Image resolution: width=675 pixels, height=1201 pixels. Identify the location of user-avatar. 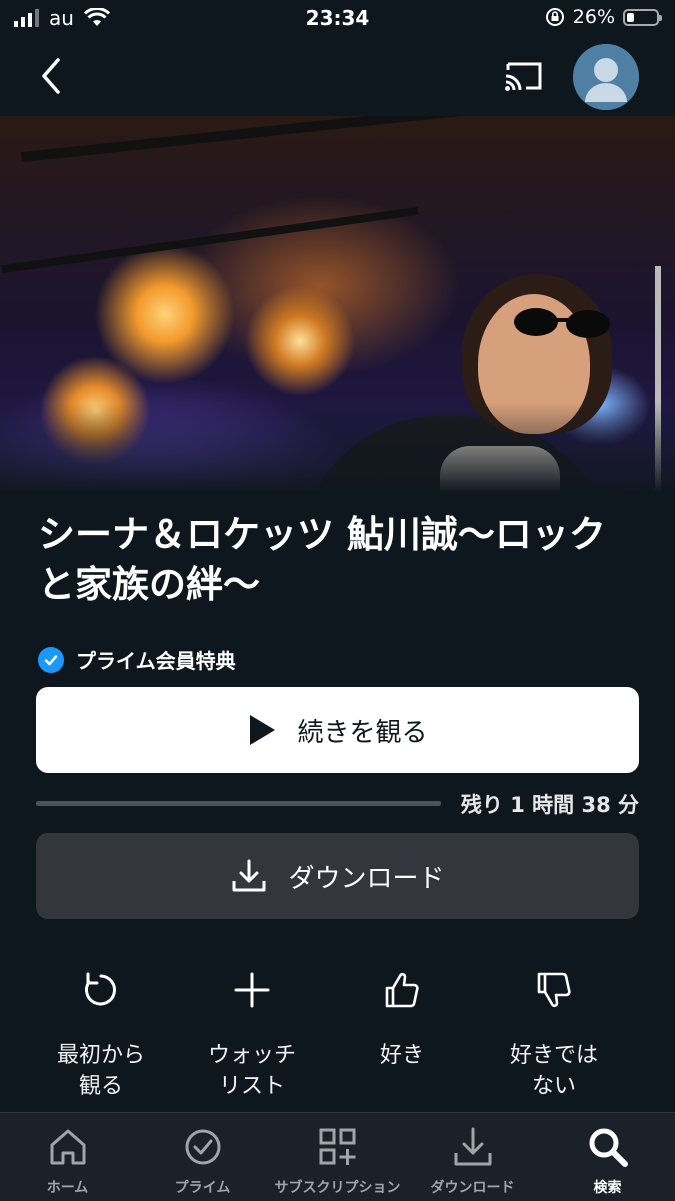
(606, 77).